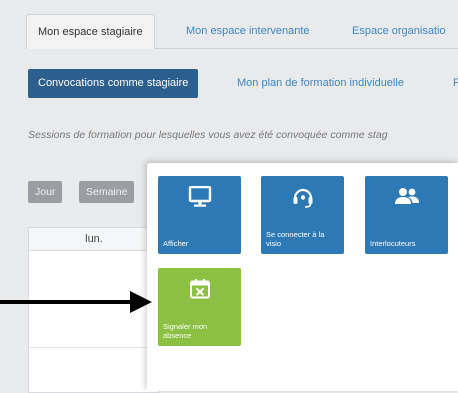  What do you see at coordinates (76, 302) in the screenshot?
I see `annotation-arrow-icon` at bounding box center [76, 302].